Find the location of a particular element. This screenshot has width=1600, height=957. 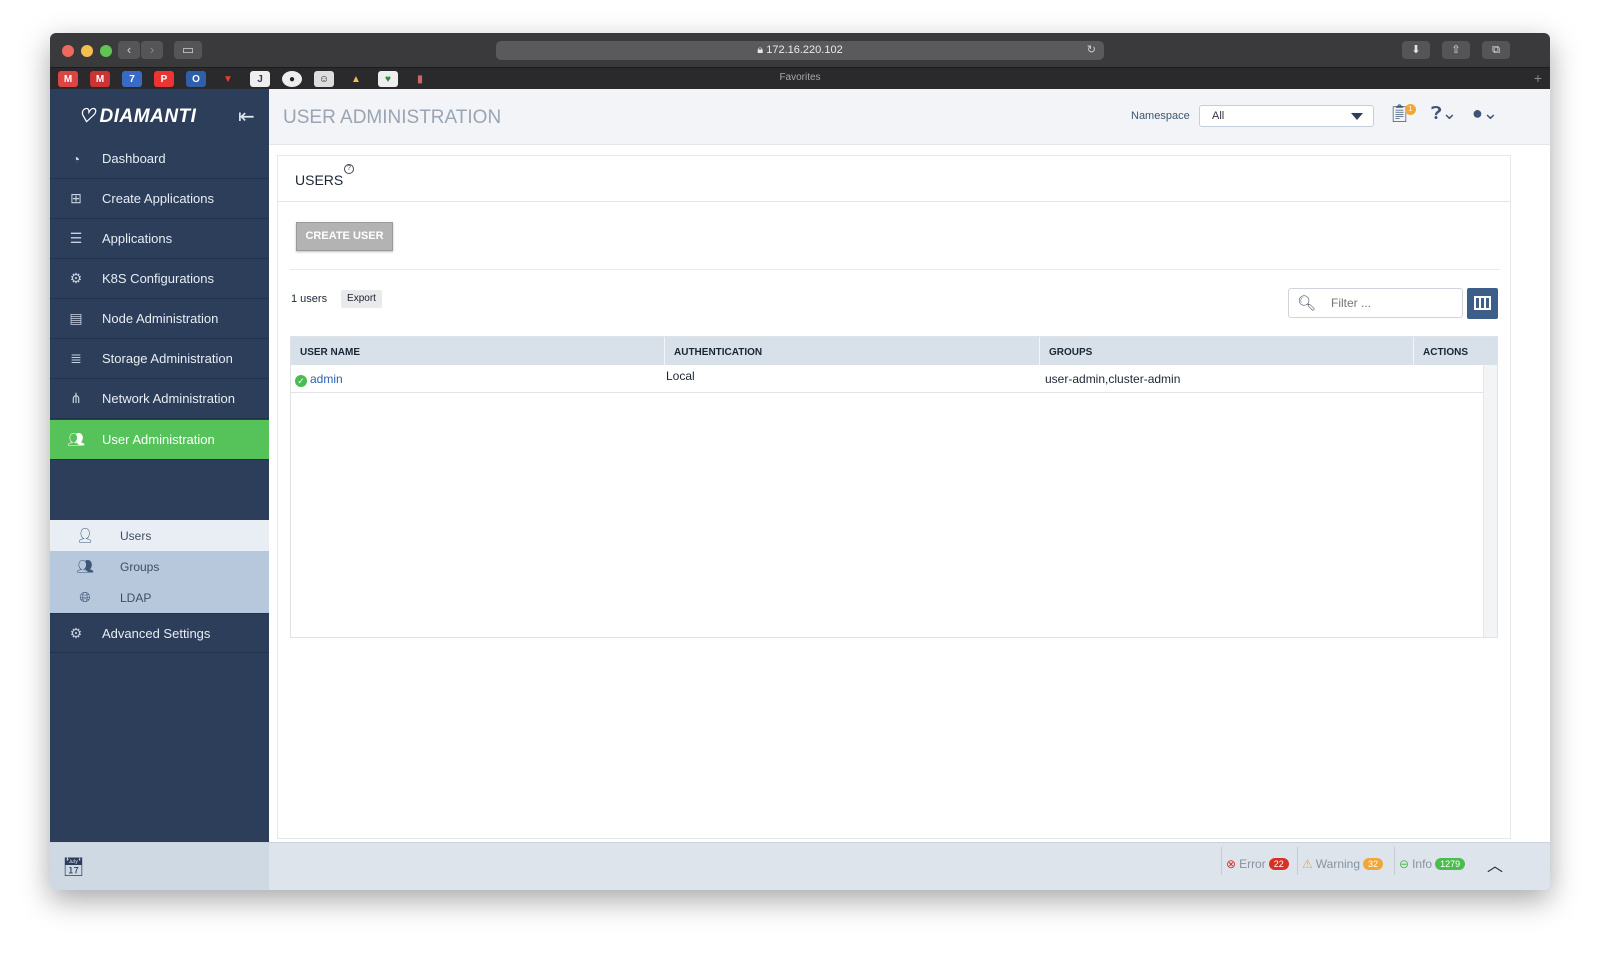

column-header-actions: ACTIONS is located at coordinates (1445, 352).